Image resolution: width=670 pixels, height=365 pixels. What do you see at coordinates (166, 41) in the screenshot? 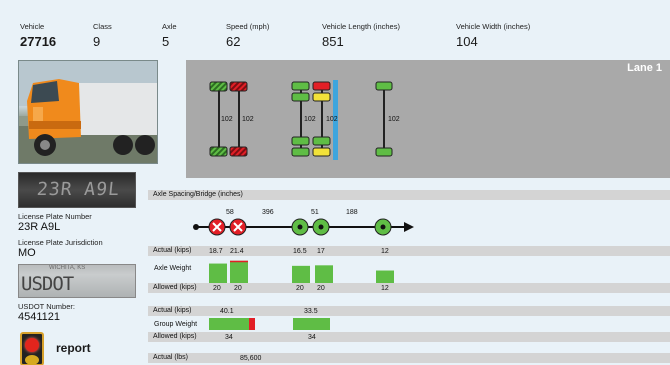
I see `axle-value: 5` at bounding box center [166, 41].